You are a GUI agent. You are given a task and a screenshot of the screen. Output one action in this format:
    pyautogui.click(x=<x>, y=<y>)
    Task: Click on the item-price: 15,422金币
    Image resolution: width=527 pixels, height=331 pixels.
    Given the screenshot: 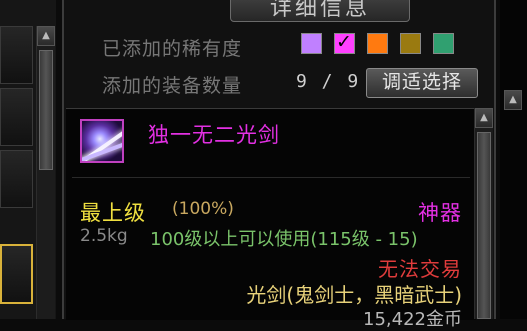 What is the action you would take?
    pyautogui.click(x=412, y=319)
    